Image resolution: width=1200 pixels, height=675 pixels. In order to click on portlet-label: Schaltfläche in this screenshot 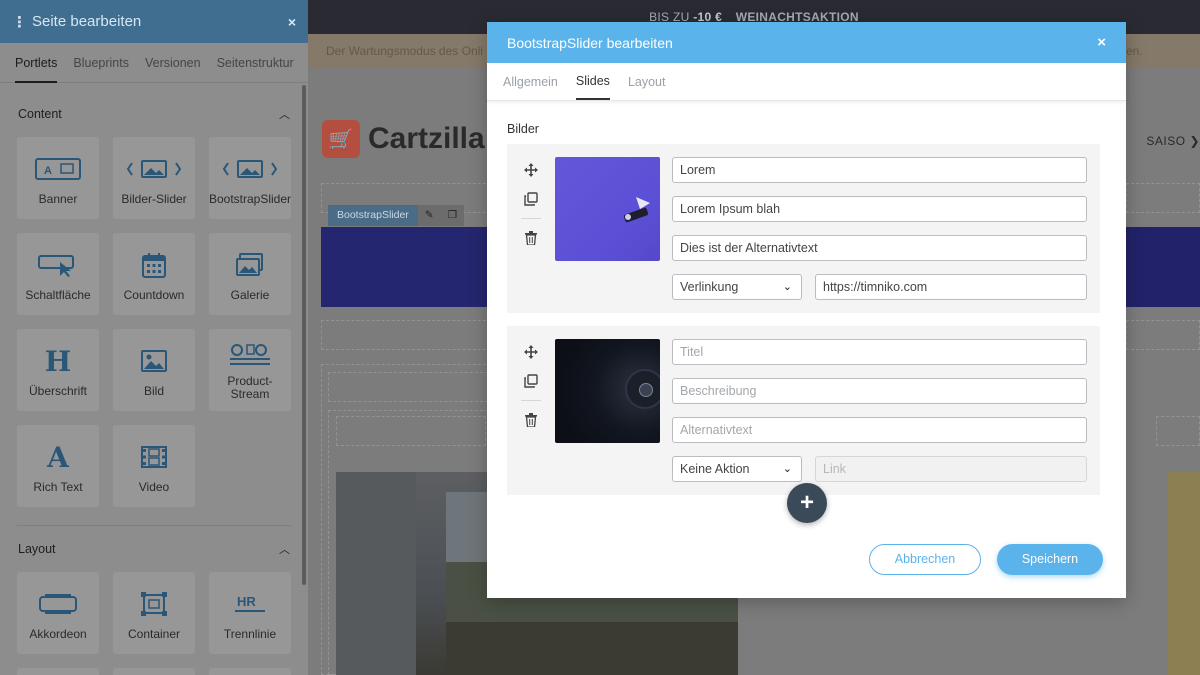, I will do `click(58, 295)`.